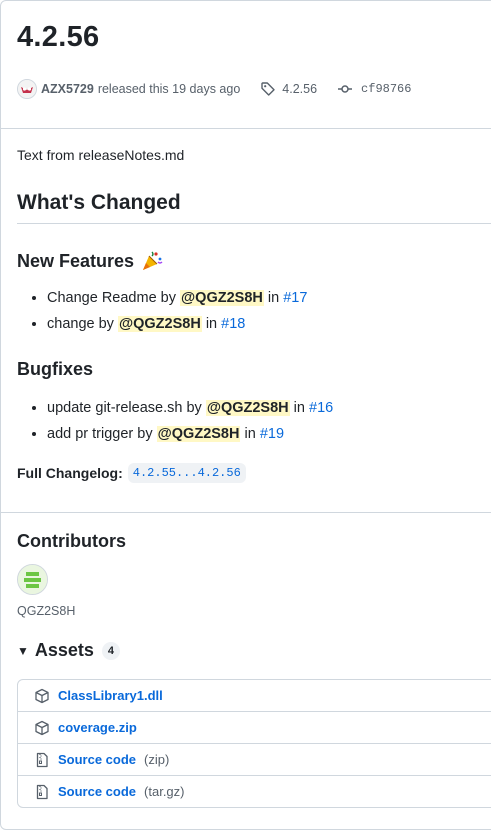  I want to click on compare-link: 4.2.55...4.2.56, so click(186, 473).